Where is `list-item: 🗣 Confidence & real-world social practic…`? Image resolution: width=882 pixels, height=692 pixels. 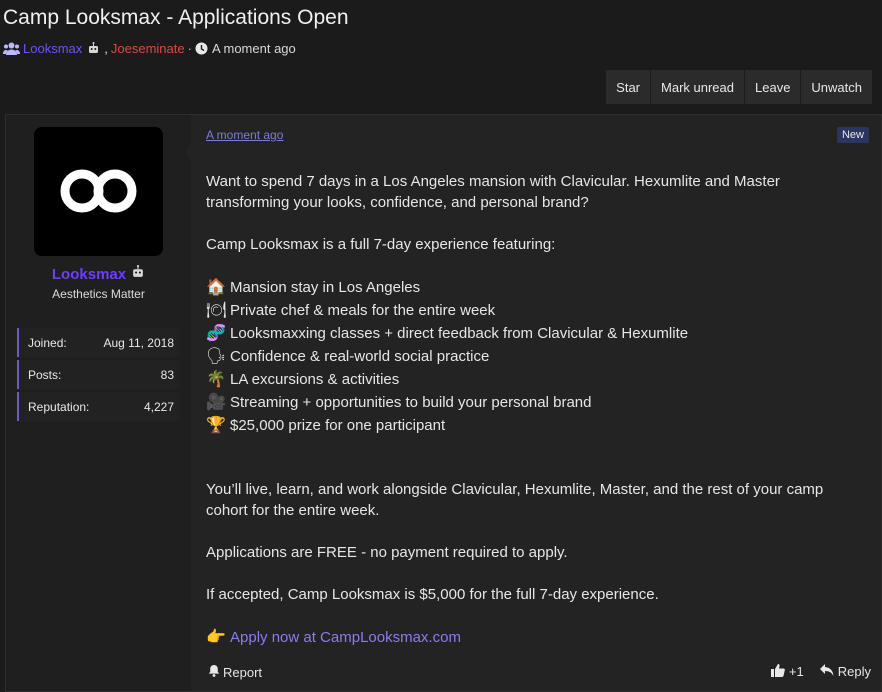 list-item: 🗣 Confidence & real-world social practic… is located at coordinates (526, 356).